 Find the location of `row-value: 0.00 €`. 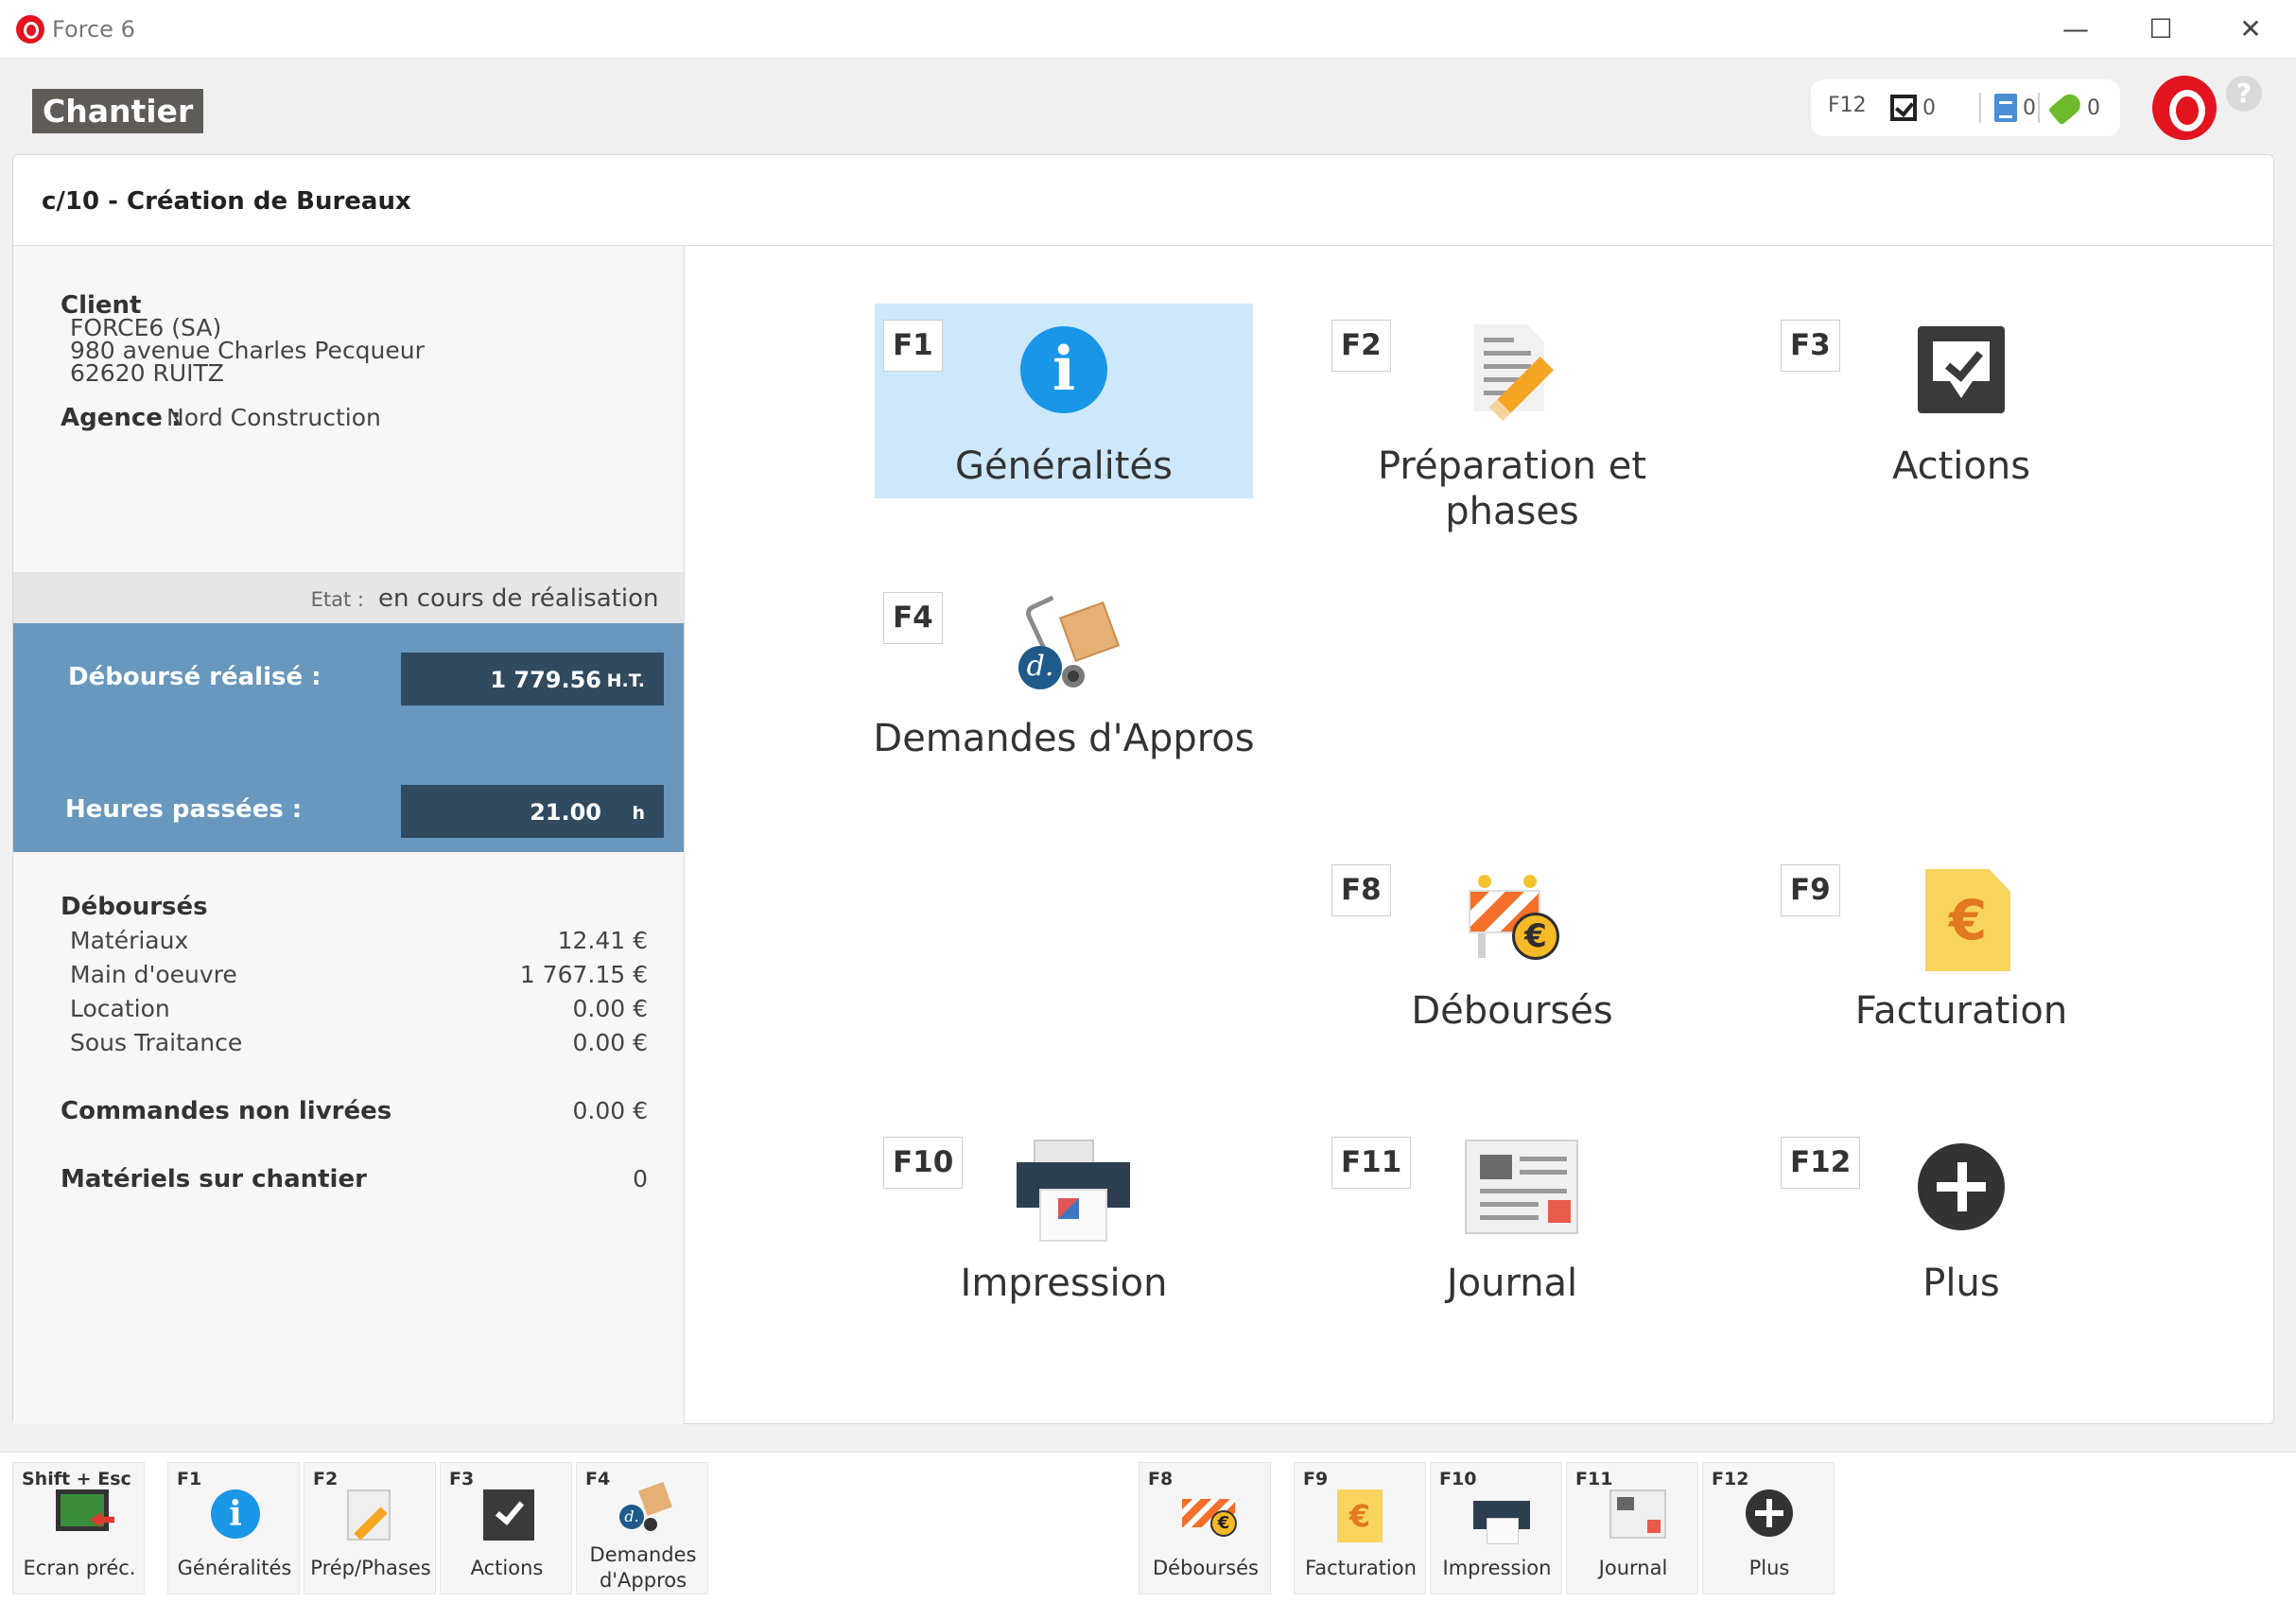

row-value: 0.00 € is located at coordinates (610, 1008).